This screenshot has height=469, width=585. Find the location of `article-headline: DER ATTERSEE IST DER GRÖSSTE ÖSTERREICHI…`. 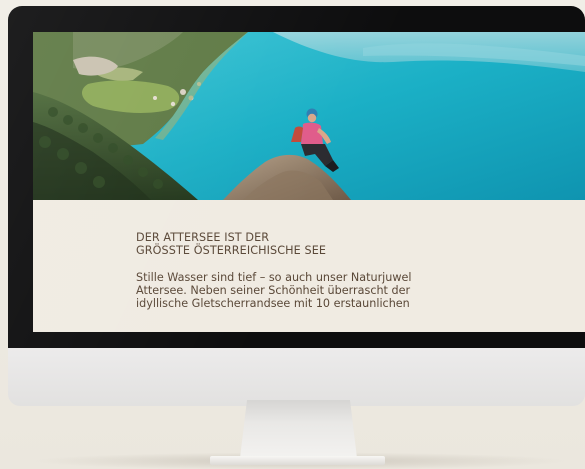

article-headline: DER ATTERSEE IST DER GRÖSSTE ÖSTERREICHI… is located at coordinates (301, 244).